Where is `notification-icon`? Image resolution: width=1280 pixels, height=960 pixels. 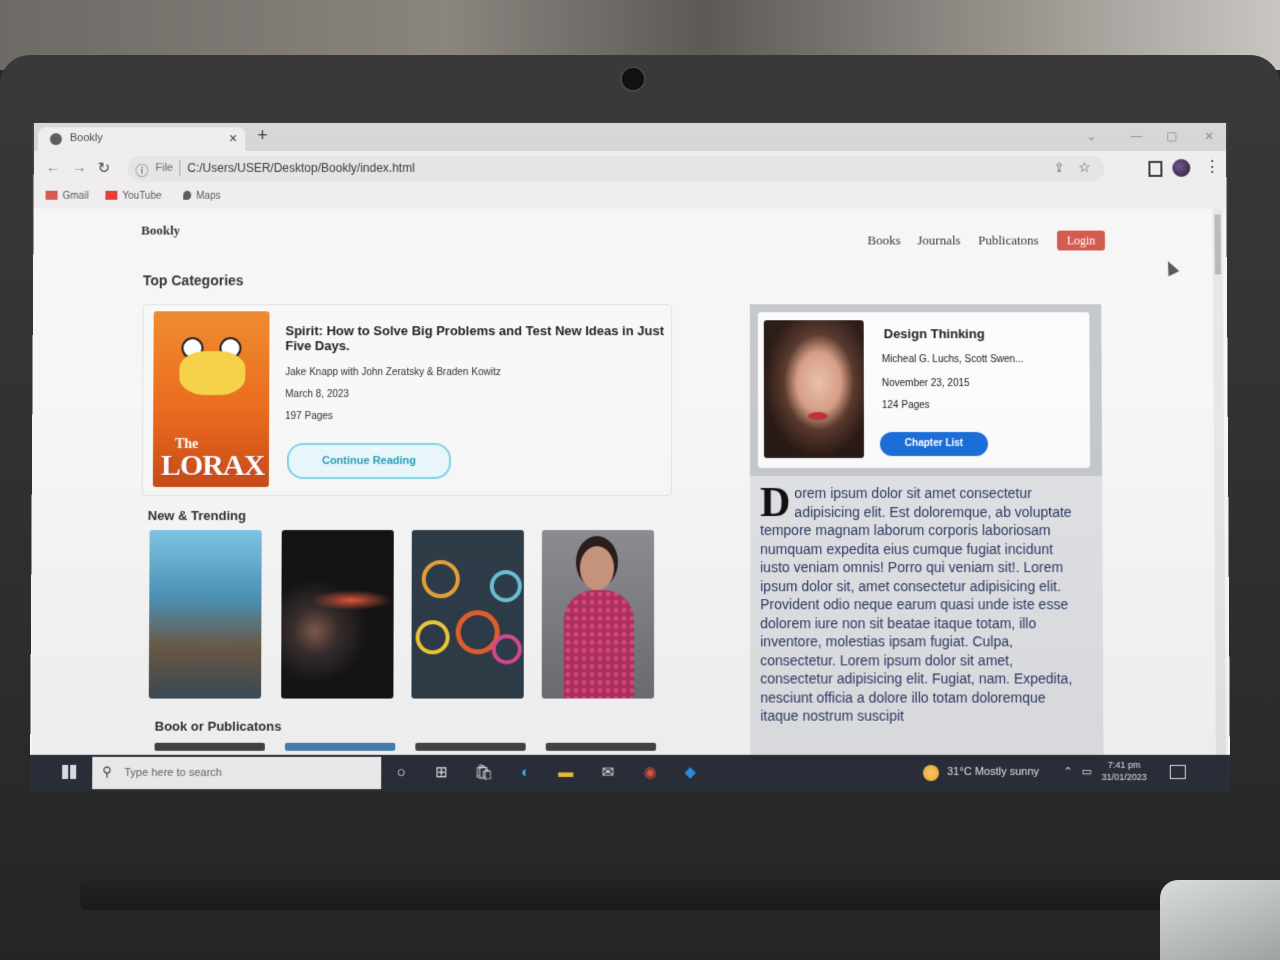 notification-icon is located at coordinates (1177, 772).